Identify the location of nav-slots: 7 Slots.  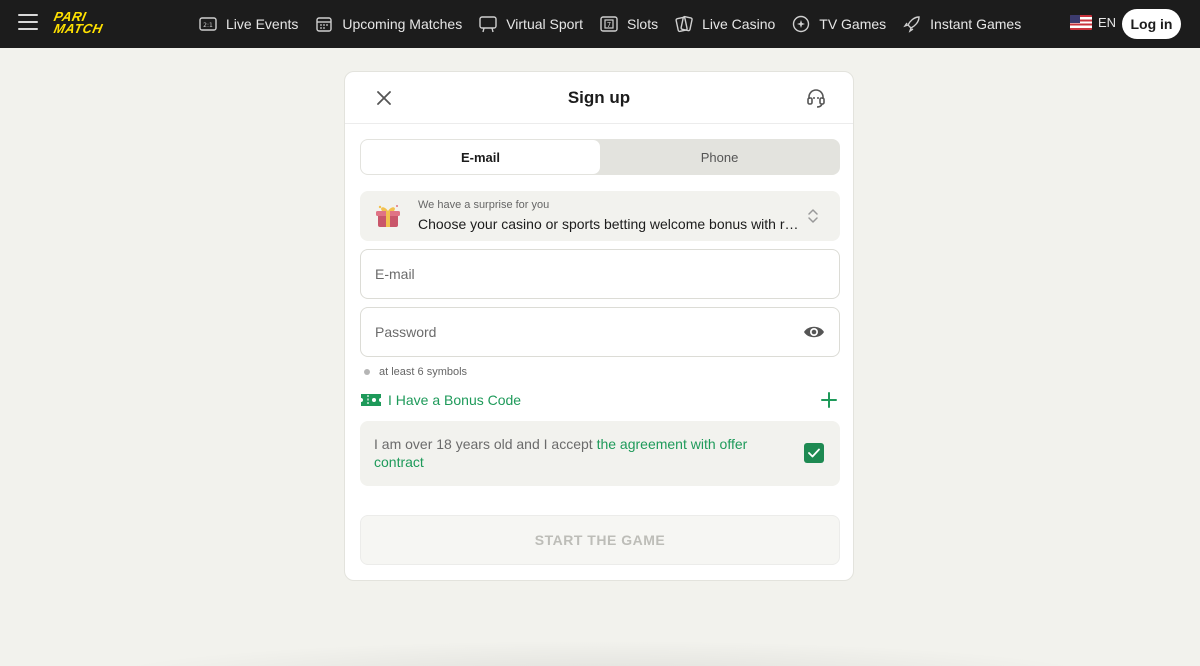
(628, 24).